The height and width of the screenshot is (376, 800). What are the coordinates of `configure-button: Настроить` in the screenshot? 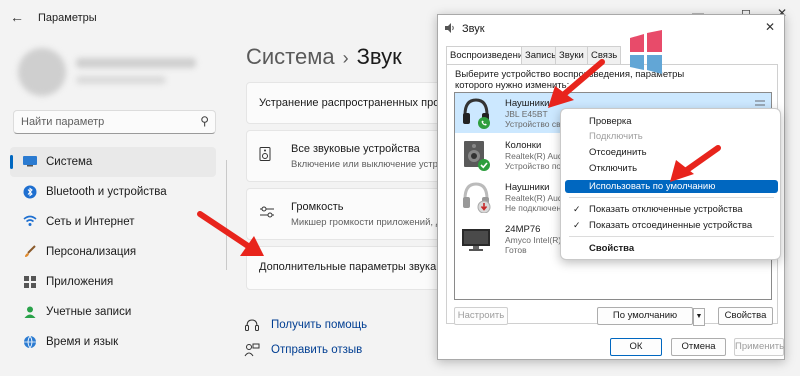 It's located at (481, 316).